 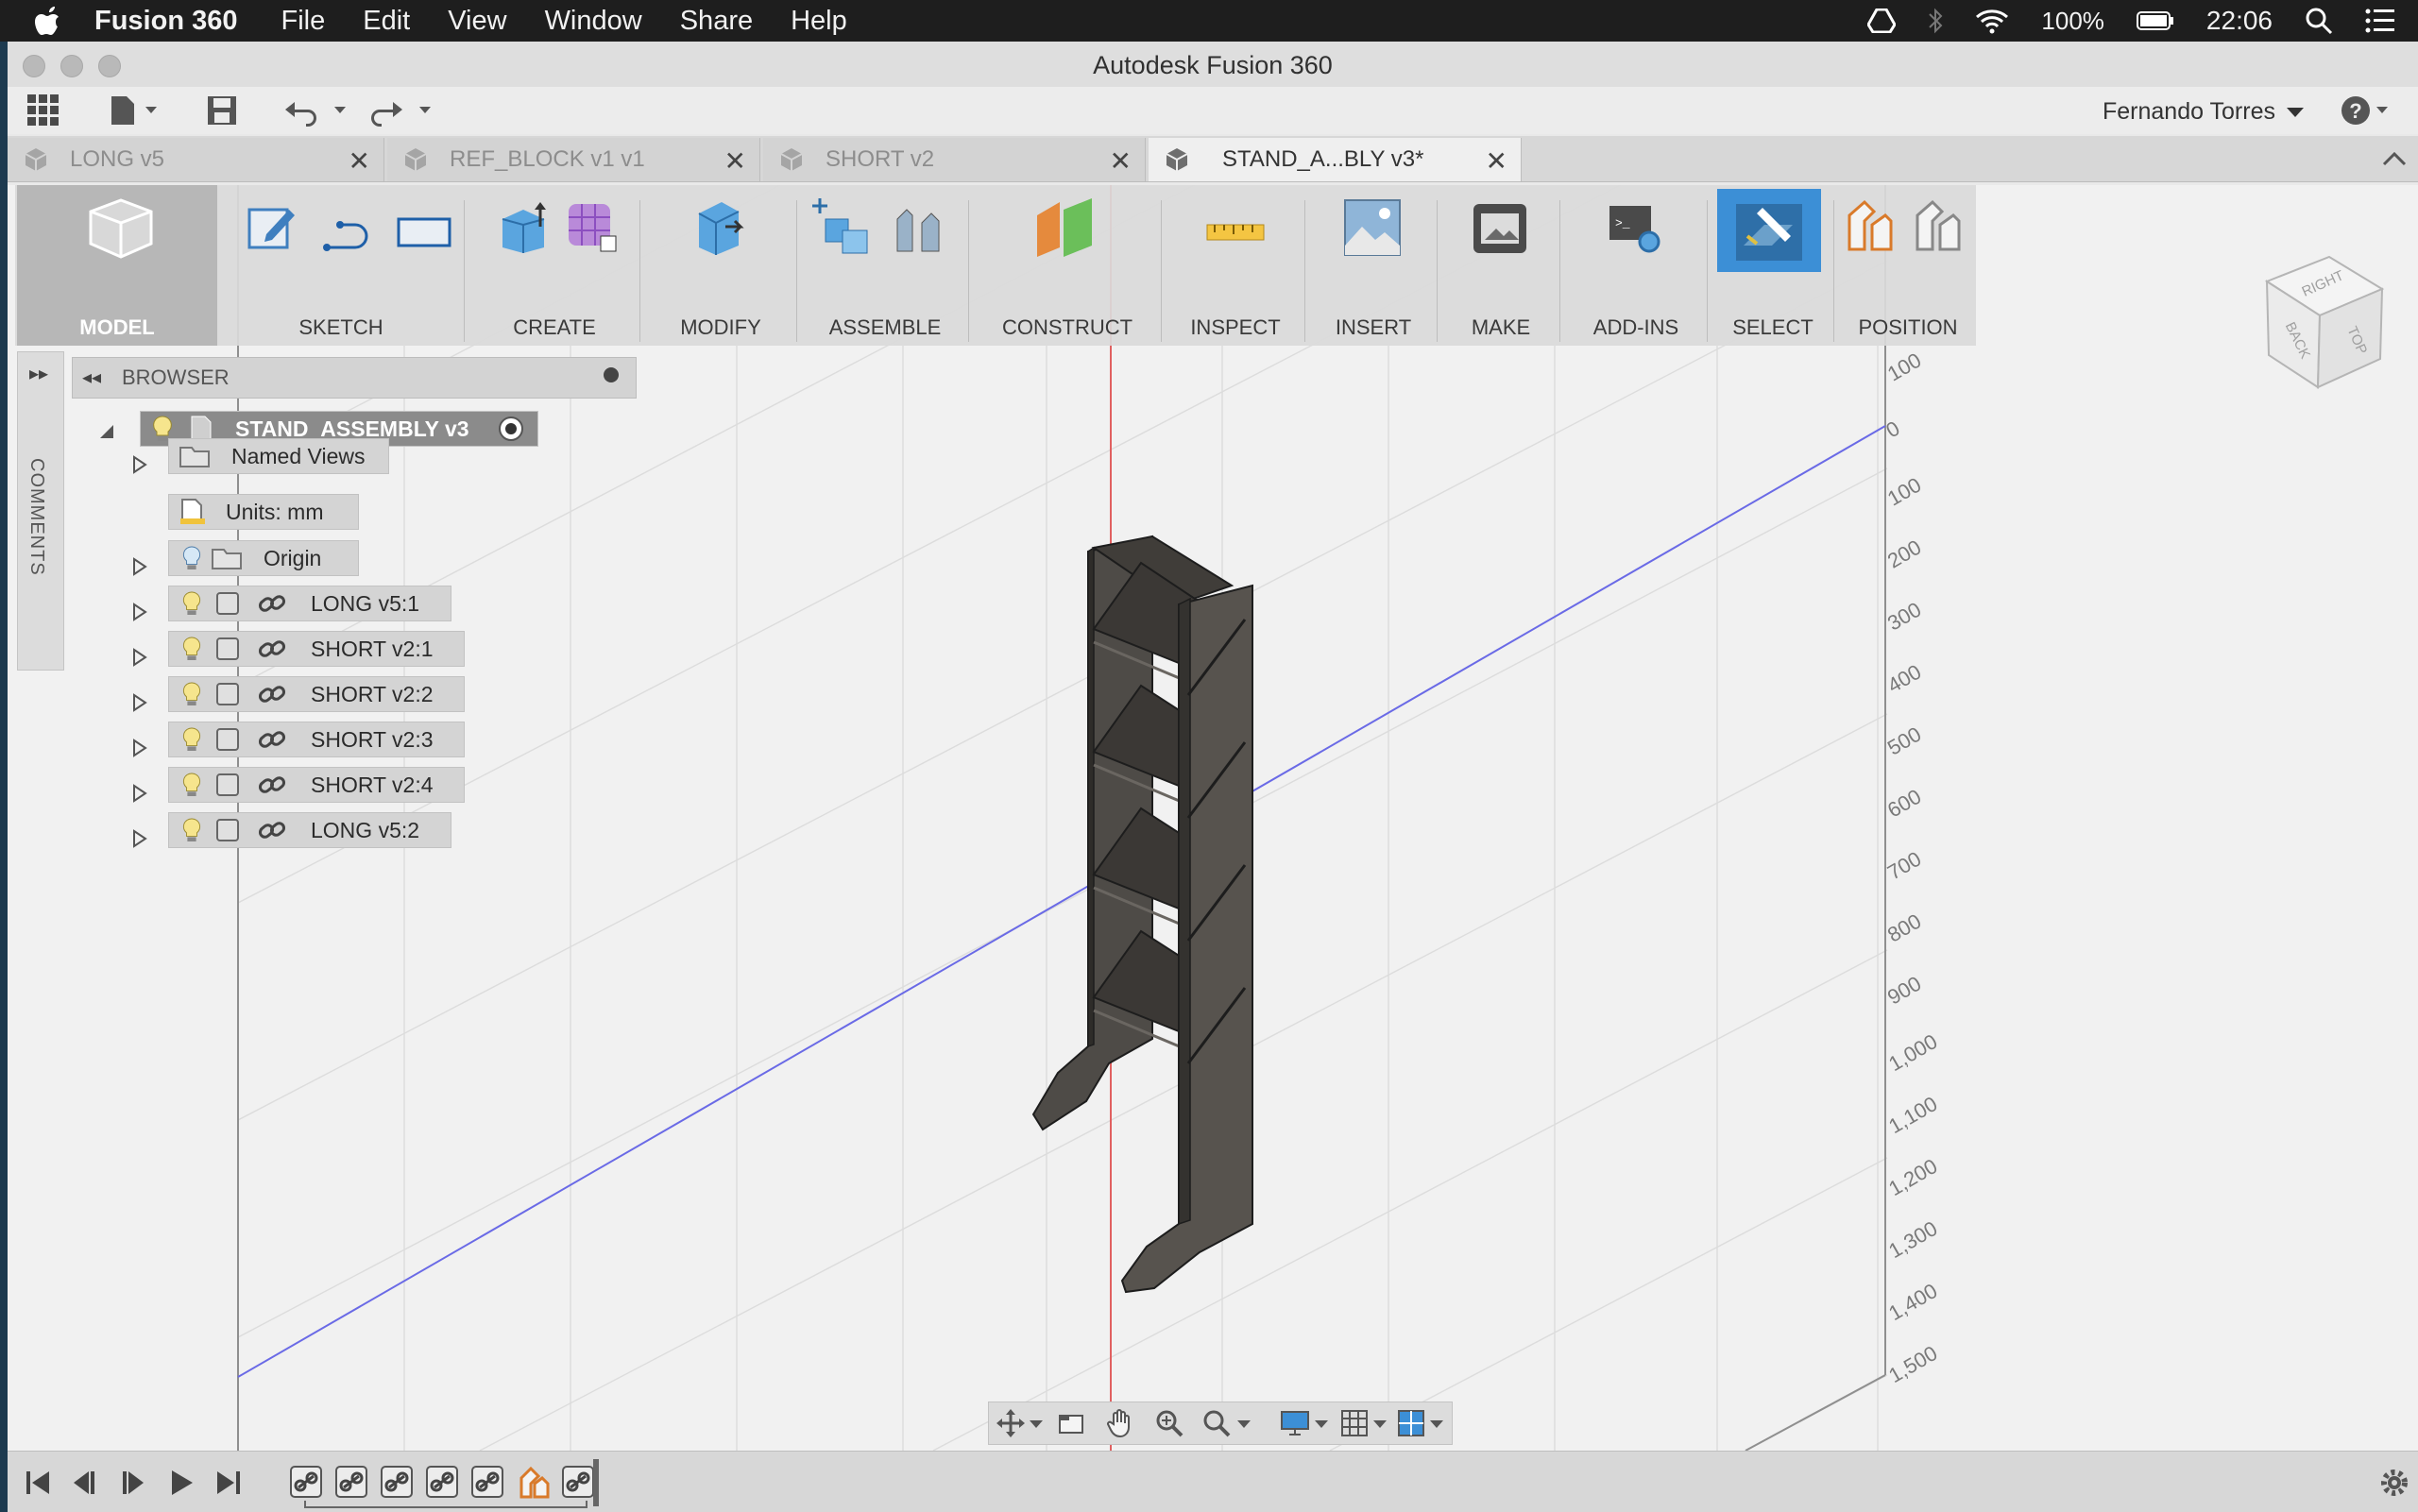 What do you see at coordinates (317, 694) in the screenshot?
I see `browser-node-short-v2-2: SHORT v2:2` at bounding box center [317, 694].